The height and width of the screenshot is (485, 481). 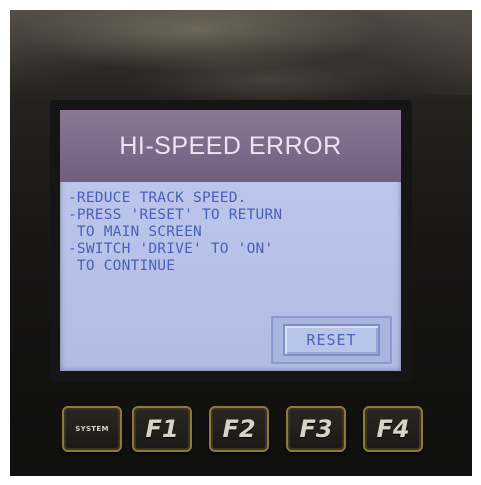 I want to click on system-key-label: SYSTEM, so click(x=92, y=429).